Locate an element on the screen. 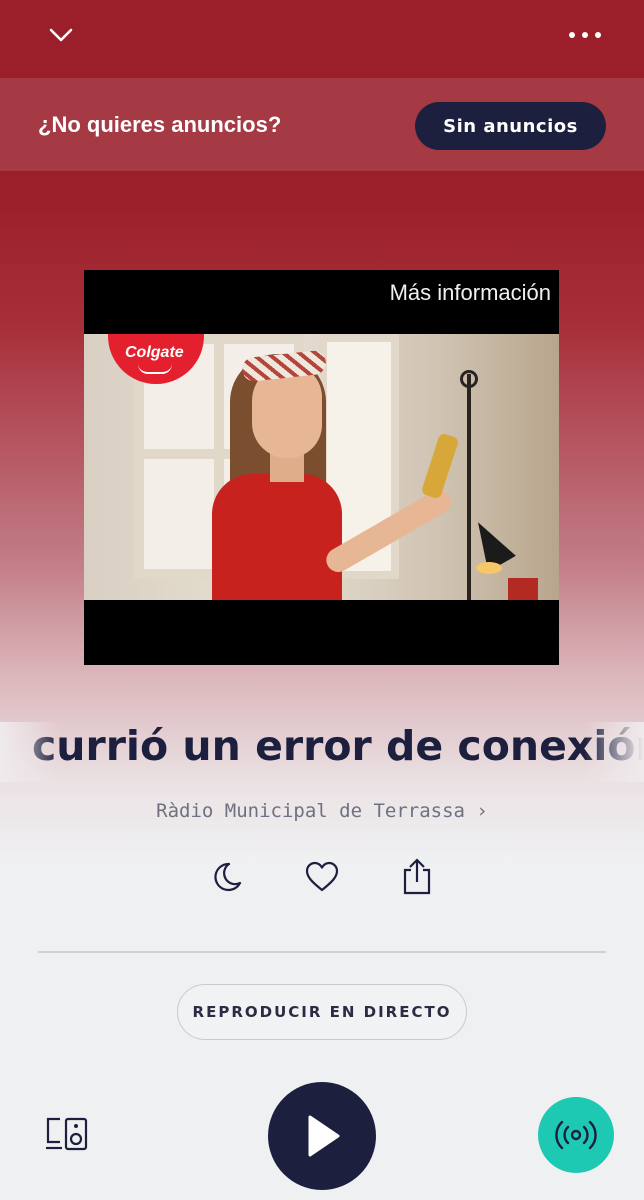 The height and width of the screenshot is (1200, 644). lamp-image is located at coordinates (469, 487).